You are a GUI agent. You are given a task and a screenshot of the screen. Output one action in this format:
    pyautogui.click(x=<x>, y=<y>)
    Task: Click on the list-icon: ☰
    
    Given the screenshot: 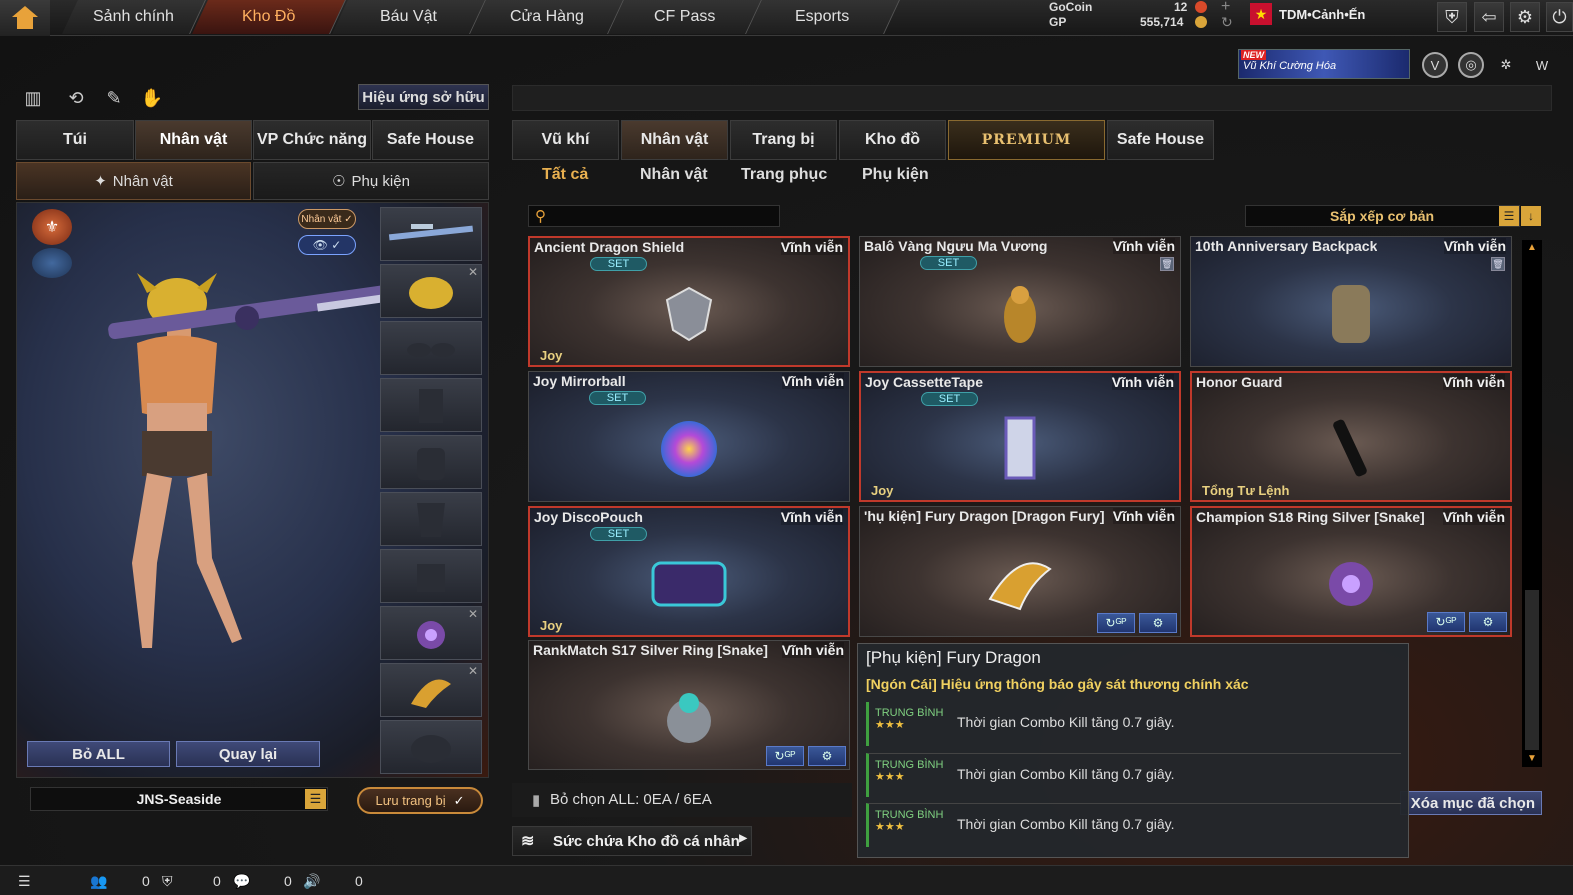 What is the action you would take?
    pyautogui.click(x=24, y=881)
    